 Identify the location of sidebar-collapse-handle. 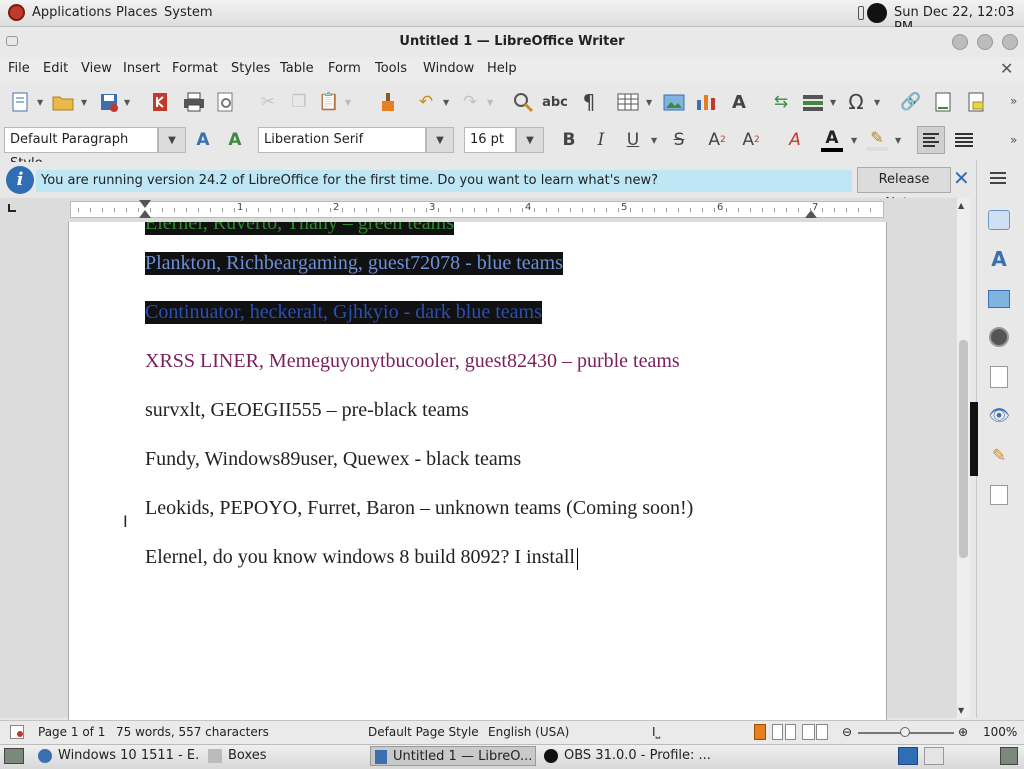
(974, 439).